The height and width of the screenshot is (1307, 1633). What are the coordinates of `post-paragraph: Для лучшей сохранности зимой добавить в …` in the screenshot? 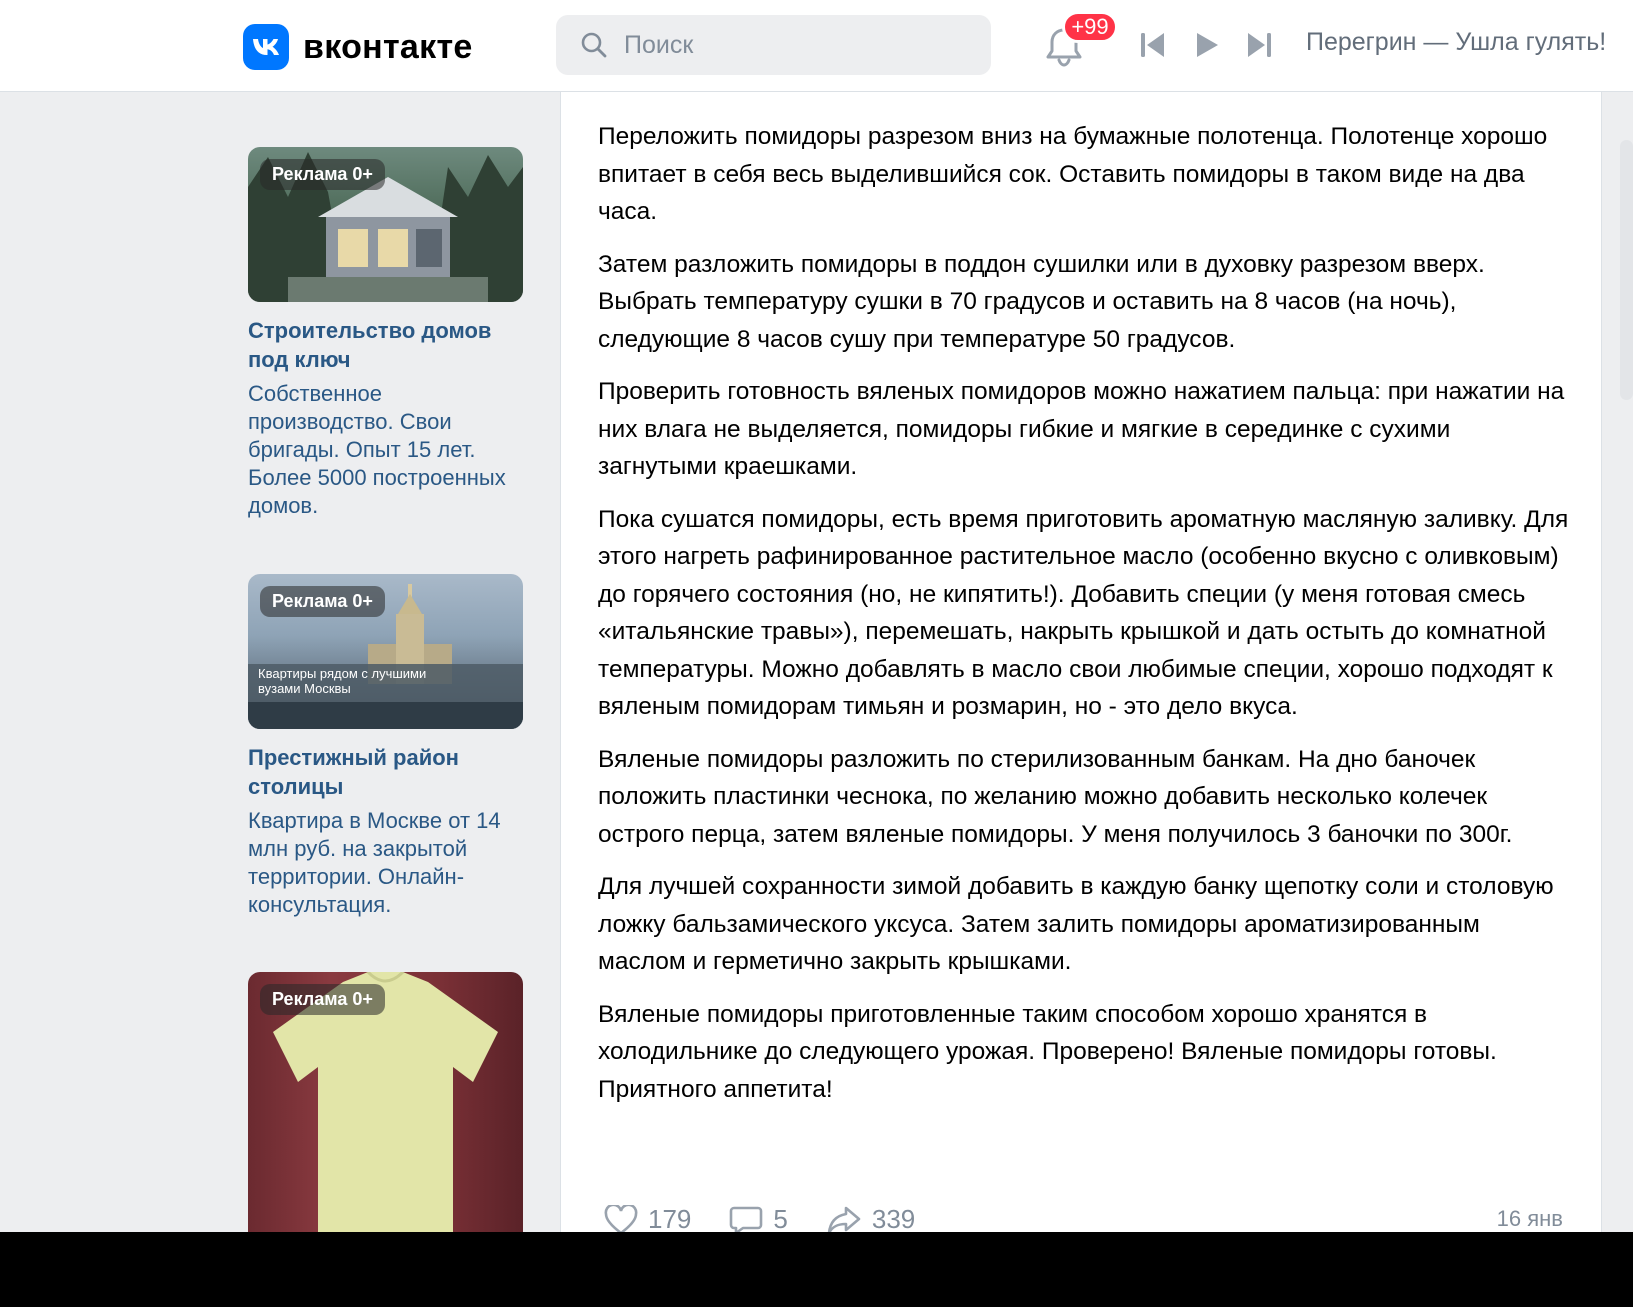 It's located at (1076, 924).